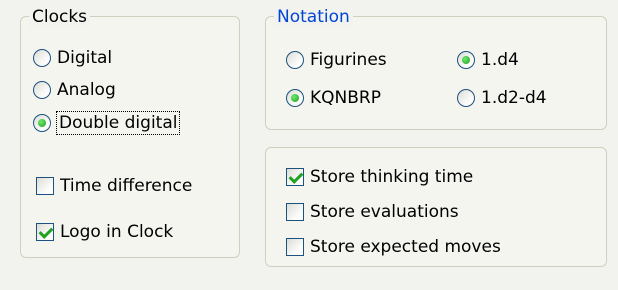  I want to click on checkbox-logo-in-clock-label: Logo in Clock, so click(117, 232).